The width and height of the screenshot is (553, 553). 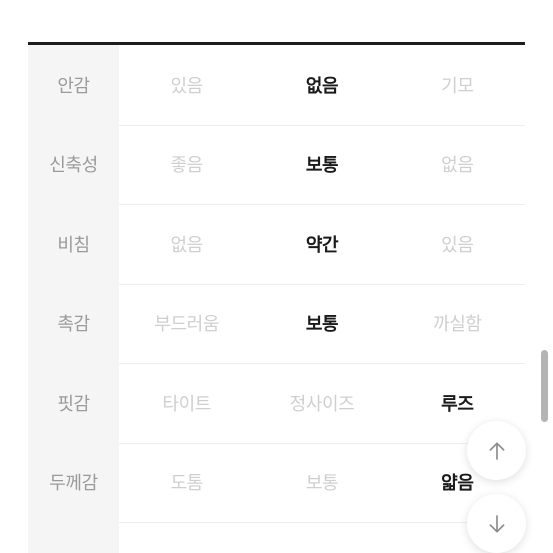 I want to click on spec-option-group: 좋음 보통 없음, so click(x=322, y=164).